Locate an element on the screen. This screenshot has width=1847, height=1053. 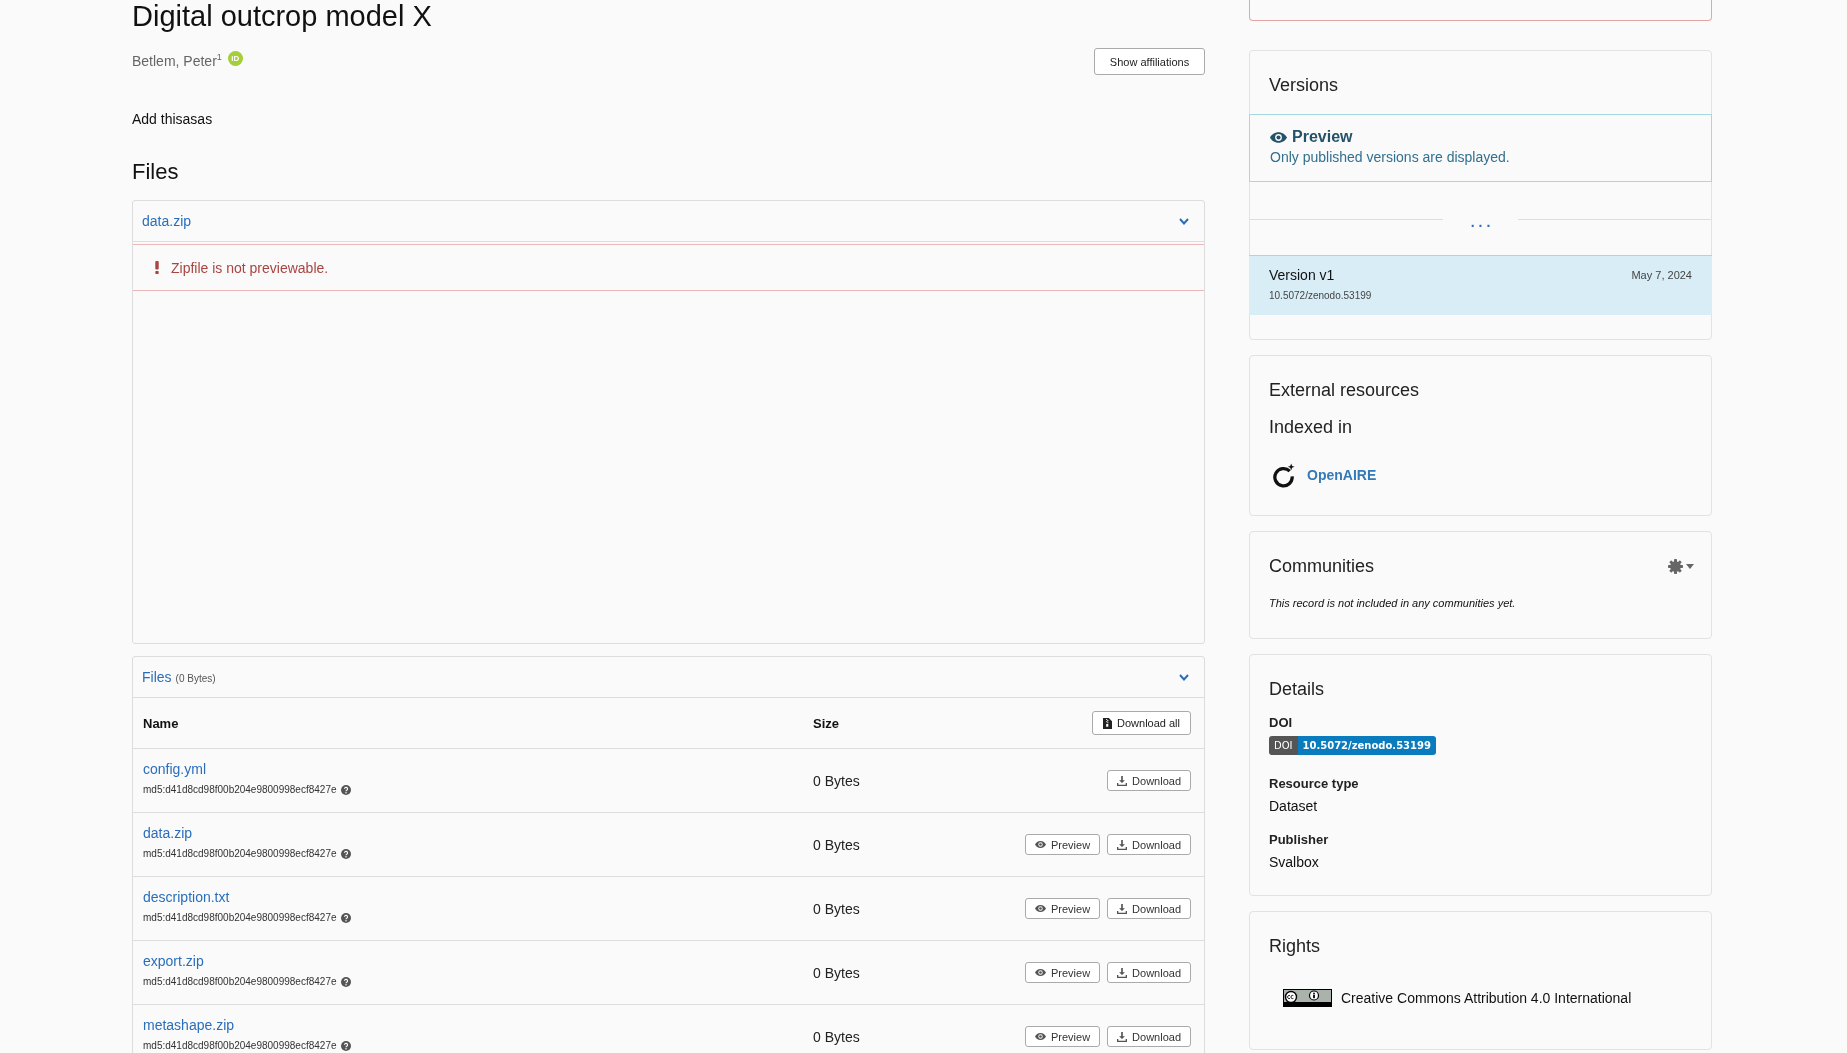
settings-icon is located at coordinates (1675, 566).